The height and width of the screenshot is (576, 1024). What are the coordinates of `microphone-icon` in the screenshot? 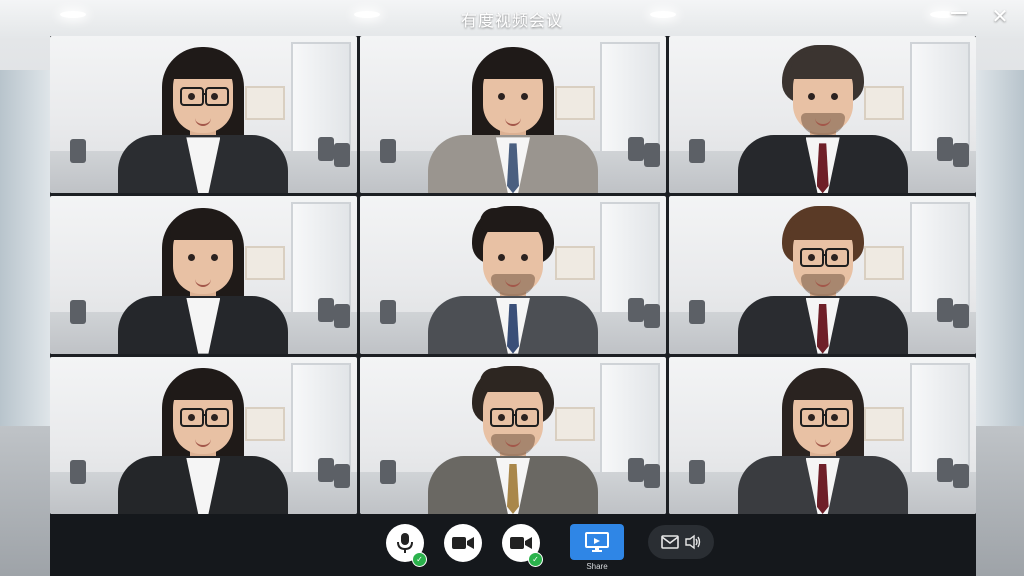 It's located at (405, 543).